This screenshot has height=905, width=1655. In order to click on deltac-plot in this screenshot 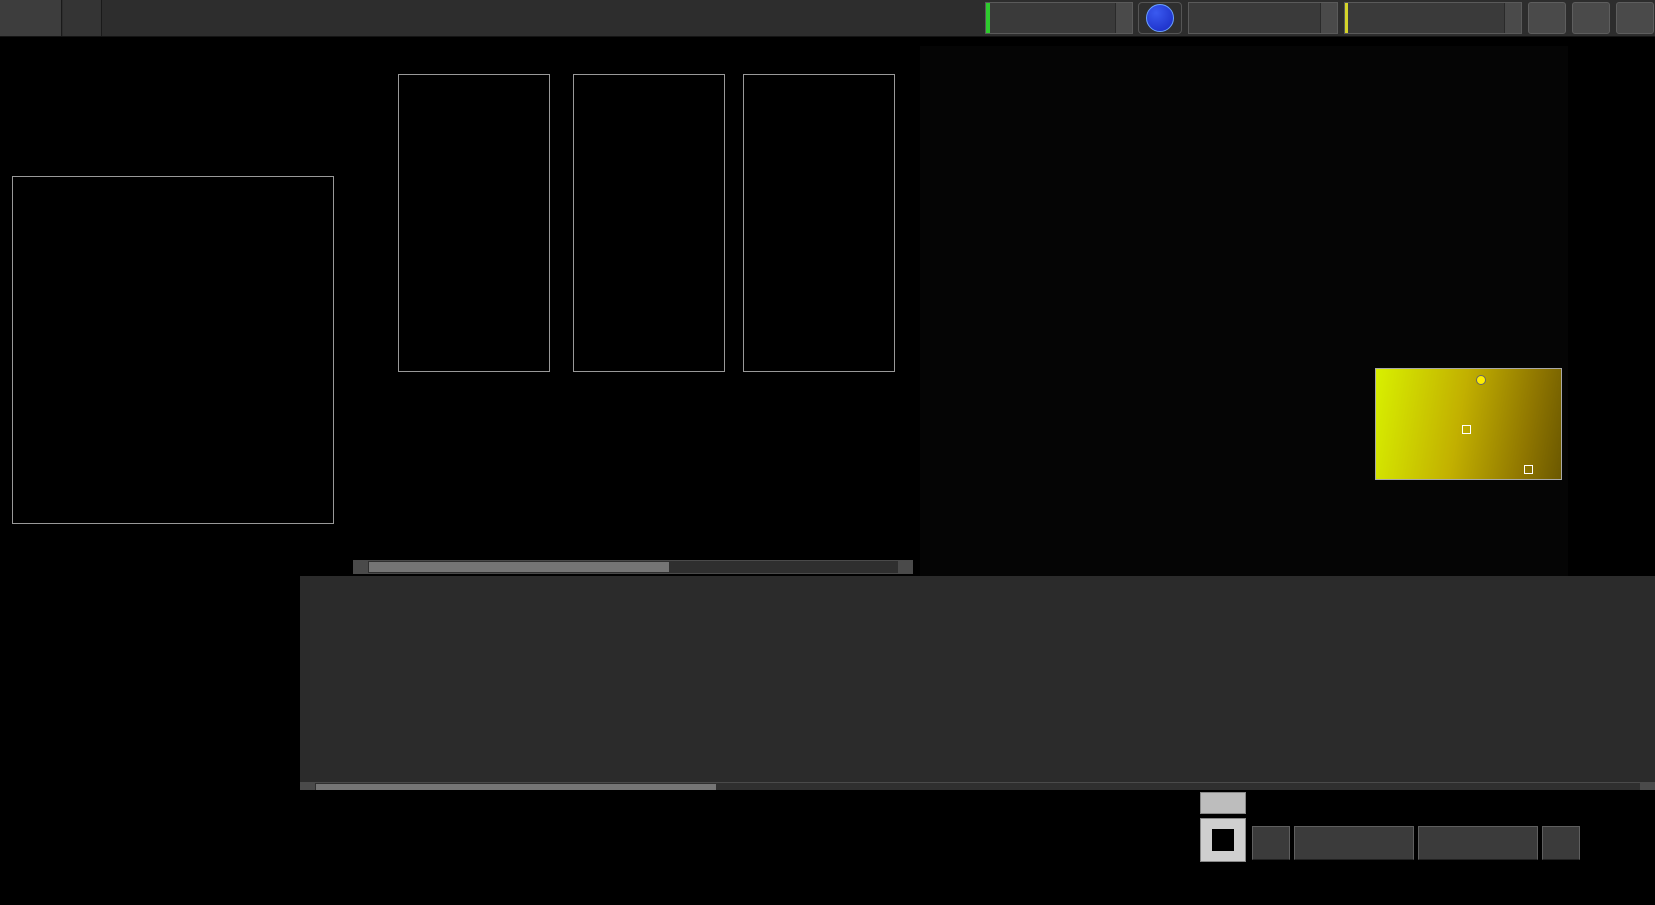, I will do `click(649, 223)`.